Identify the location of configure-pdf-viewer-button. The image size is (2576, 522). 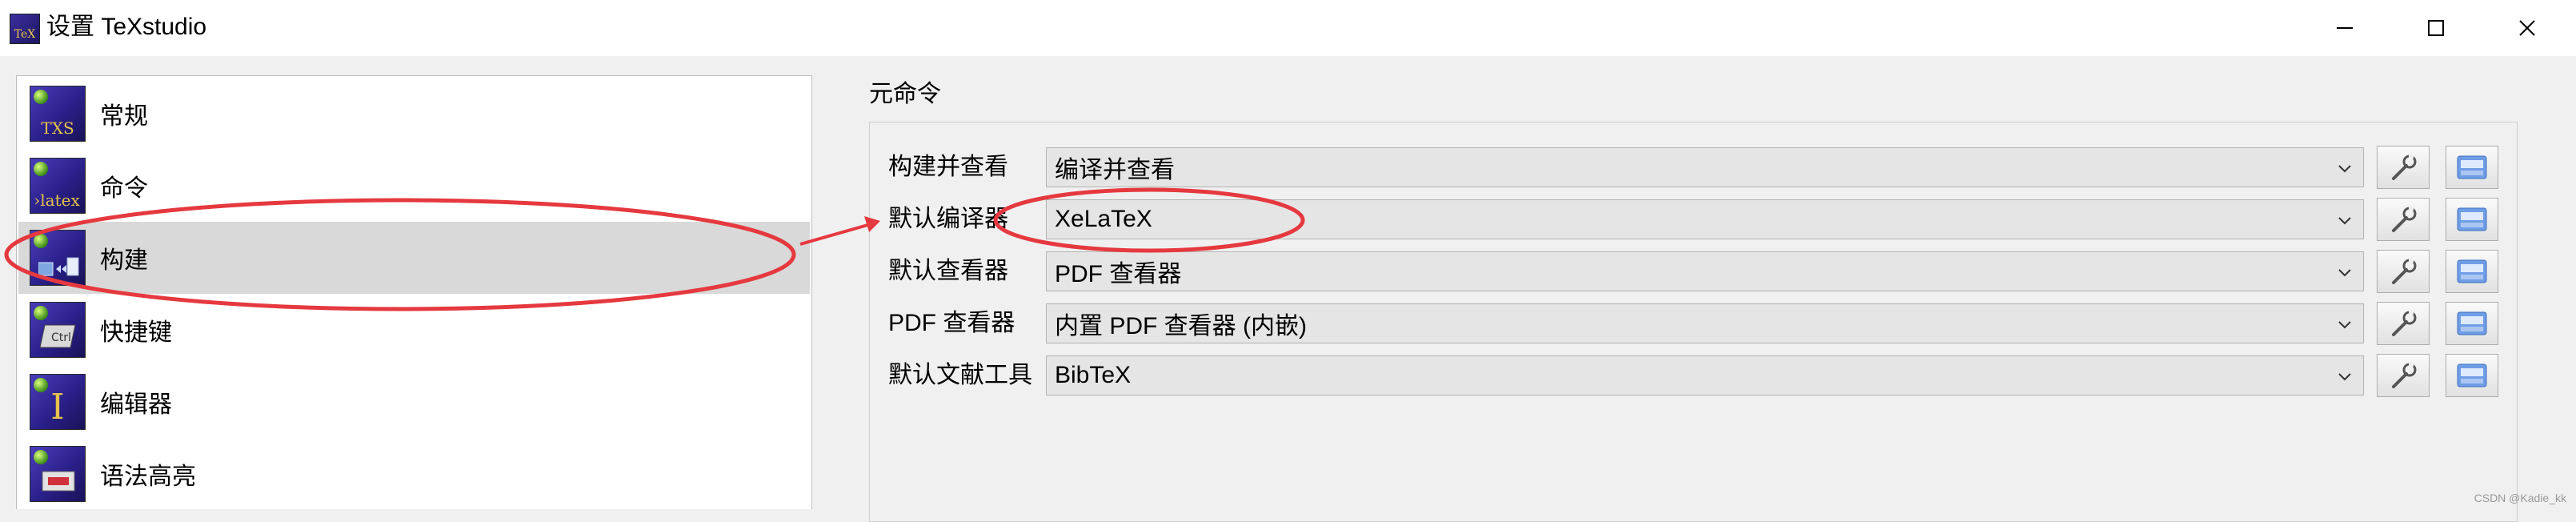
(2403, 324).